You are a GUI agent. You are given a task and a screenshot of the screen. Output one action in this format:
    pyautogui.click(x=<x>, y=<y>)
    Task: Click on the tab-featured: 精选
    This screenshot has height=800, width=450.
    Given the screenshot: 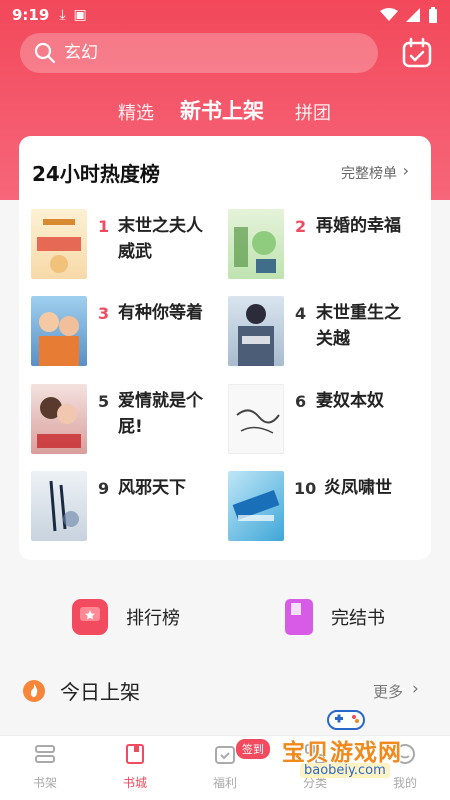 What is the action you would take?
    pyautogui.click(x=136, y=112)
    